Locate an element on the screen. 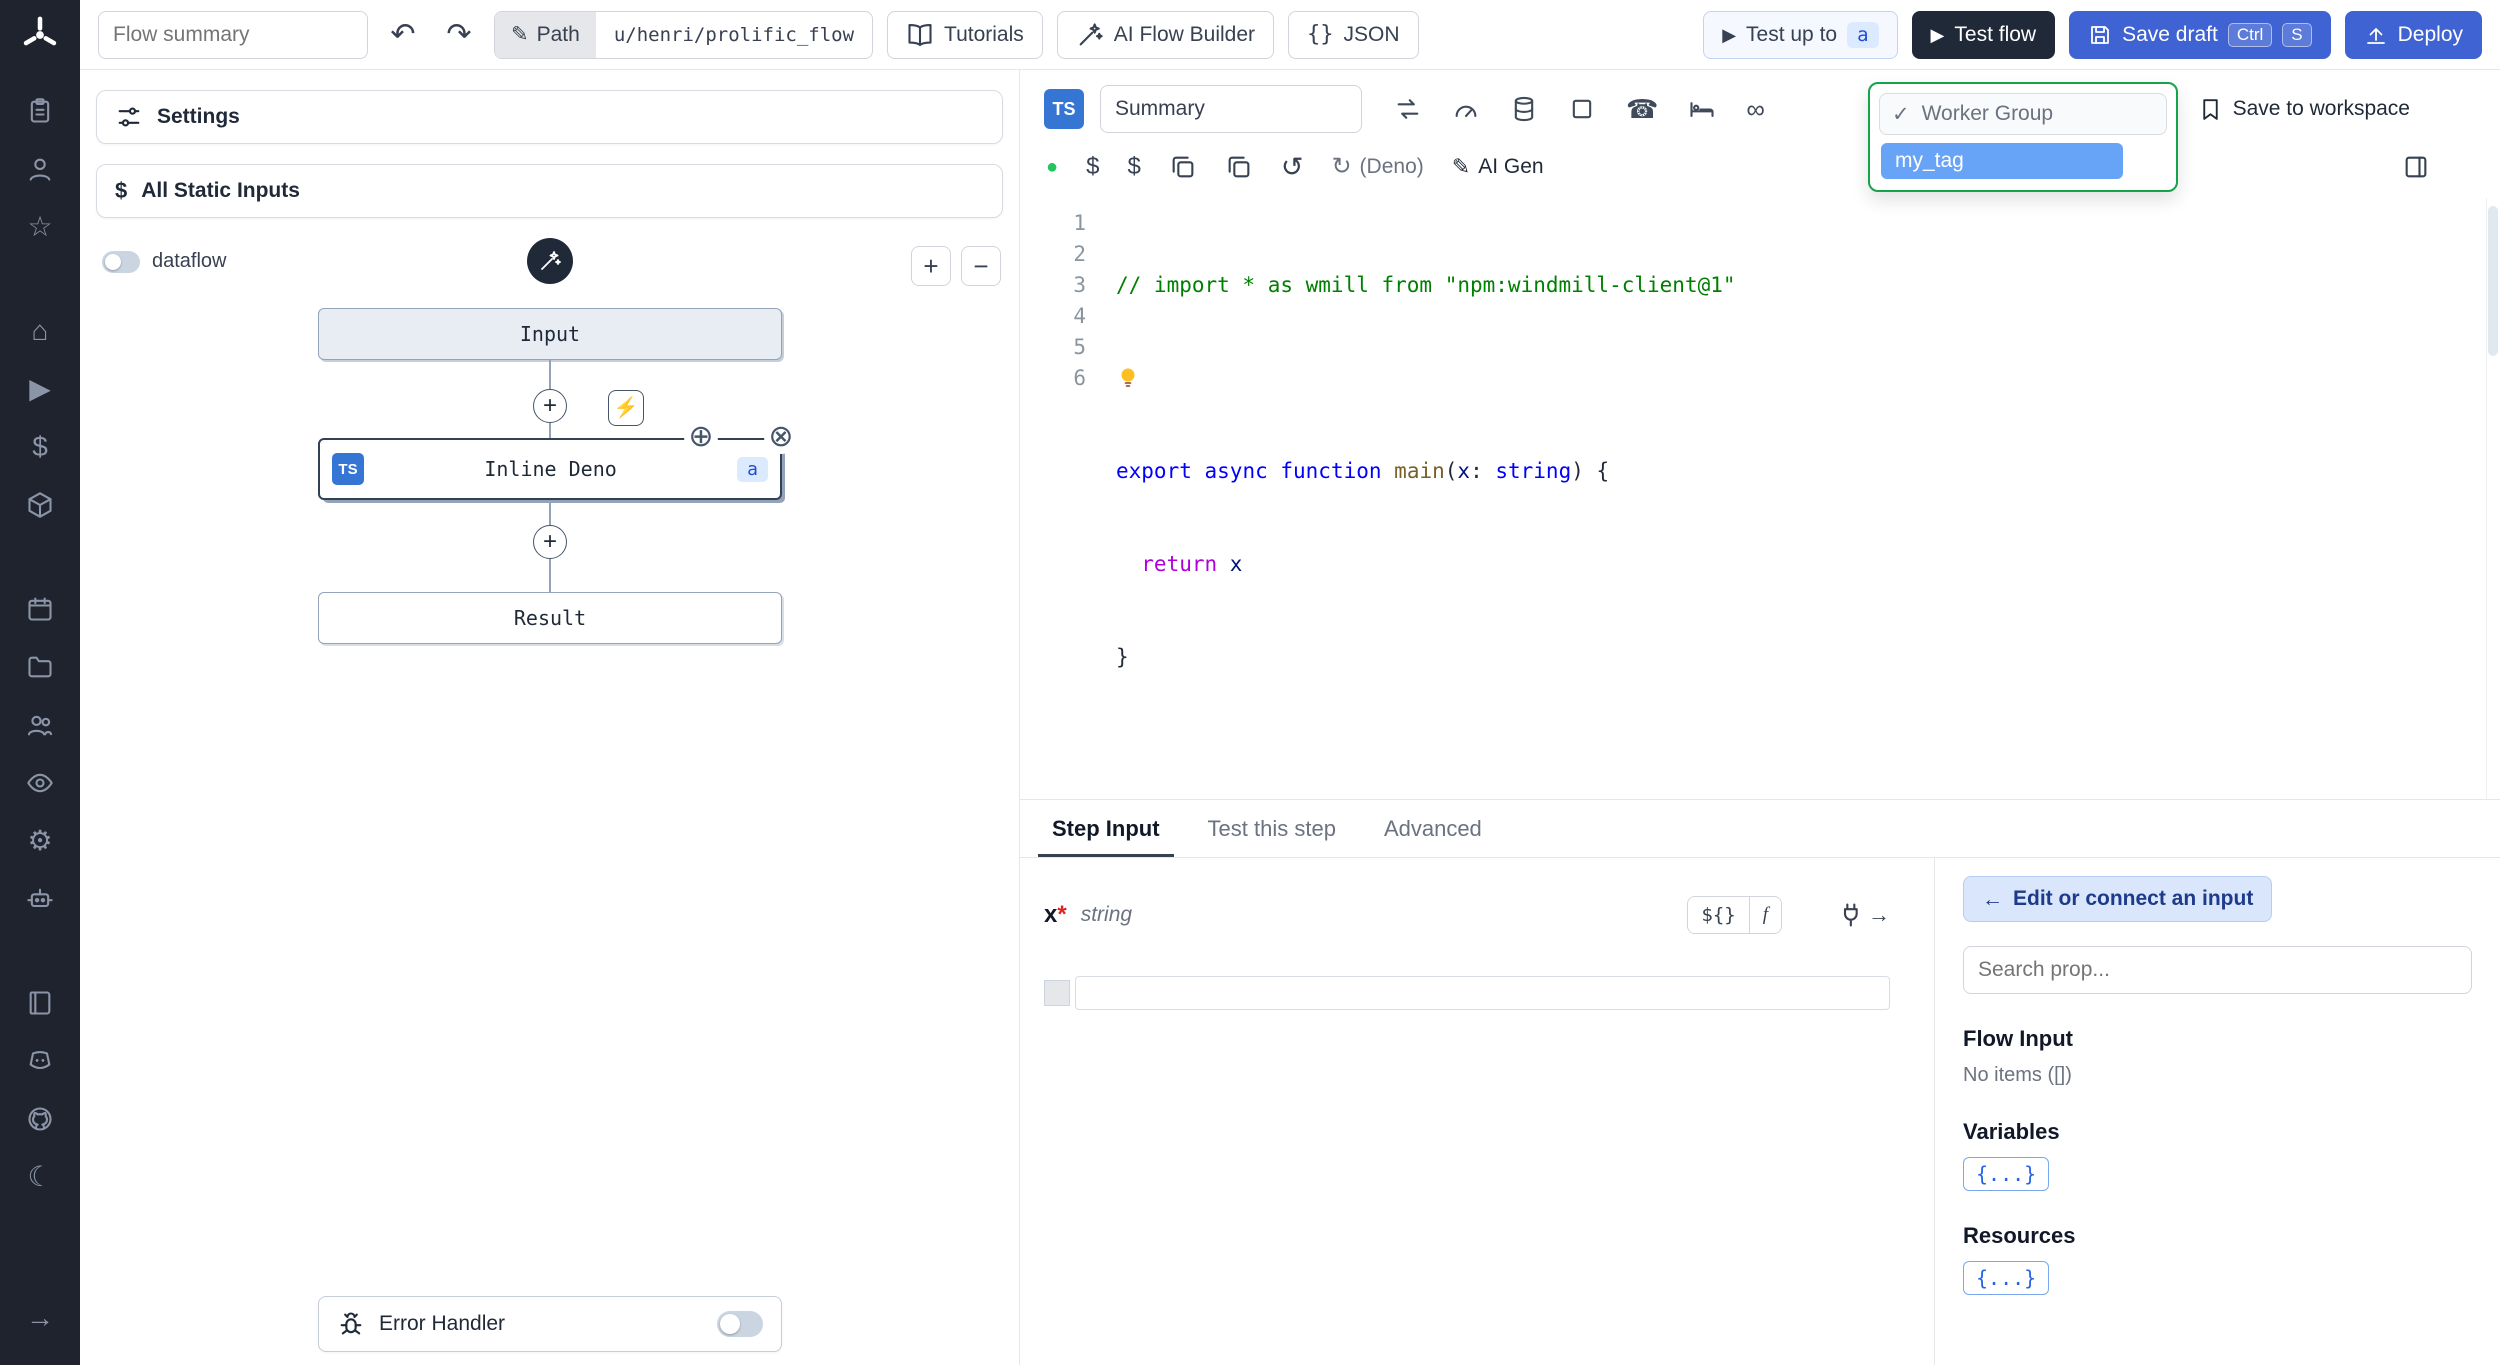 This screenshot has width=2500, height=1365. worker-group-header: ✓ Worker Group is located at coordinates (2023, 114).